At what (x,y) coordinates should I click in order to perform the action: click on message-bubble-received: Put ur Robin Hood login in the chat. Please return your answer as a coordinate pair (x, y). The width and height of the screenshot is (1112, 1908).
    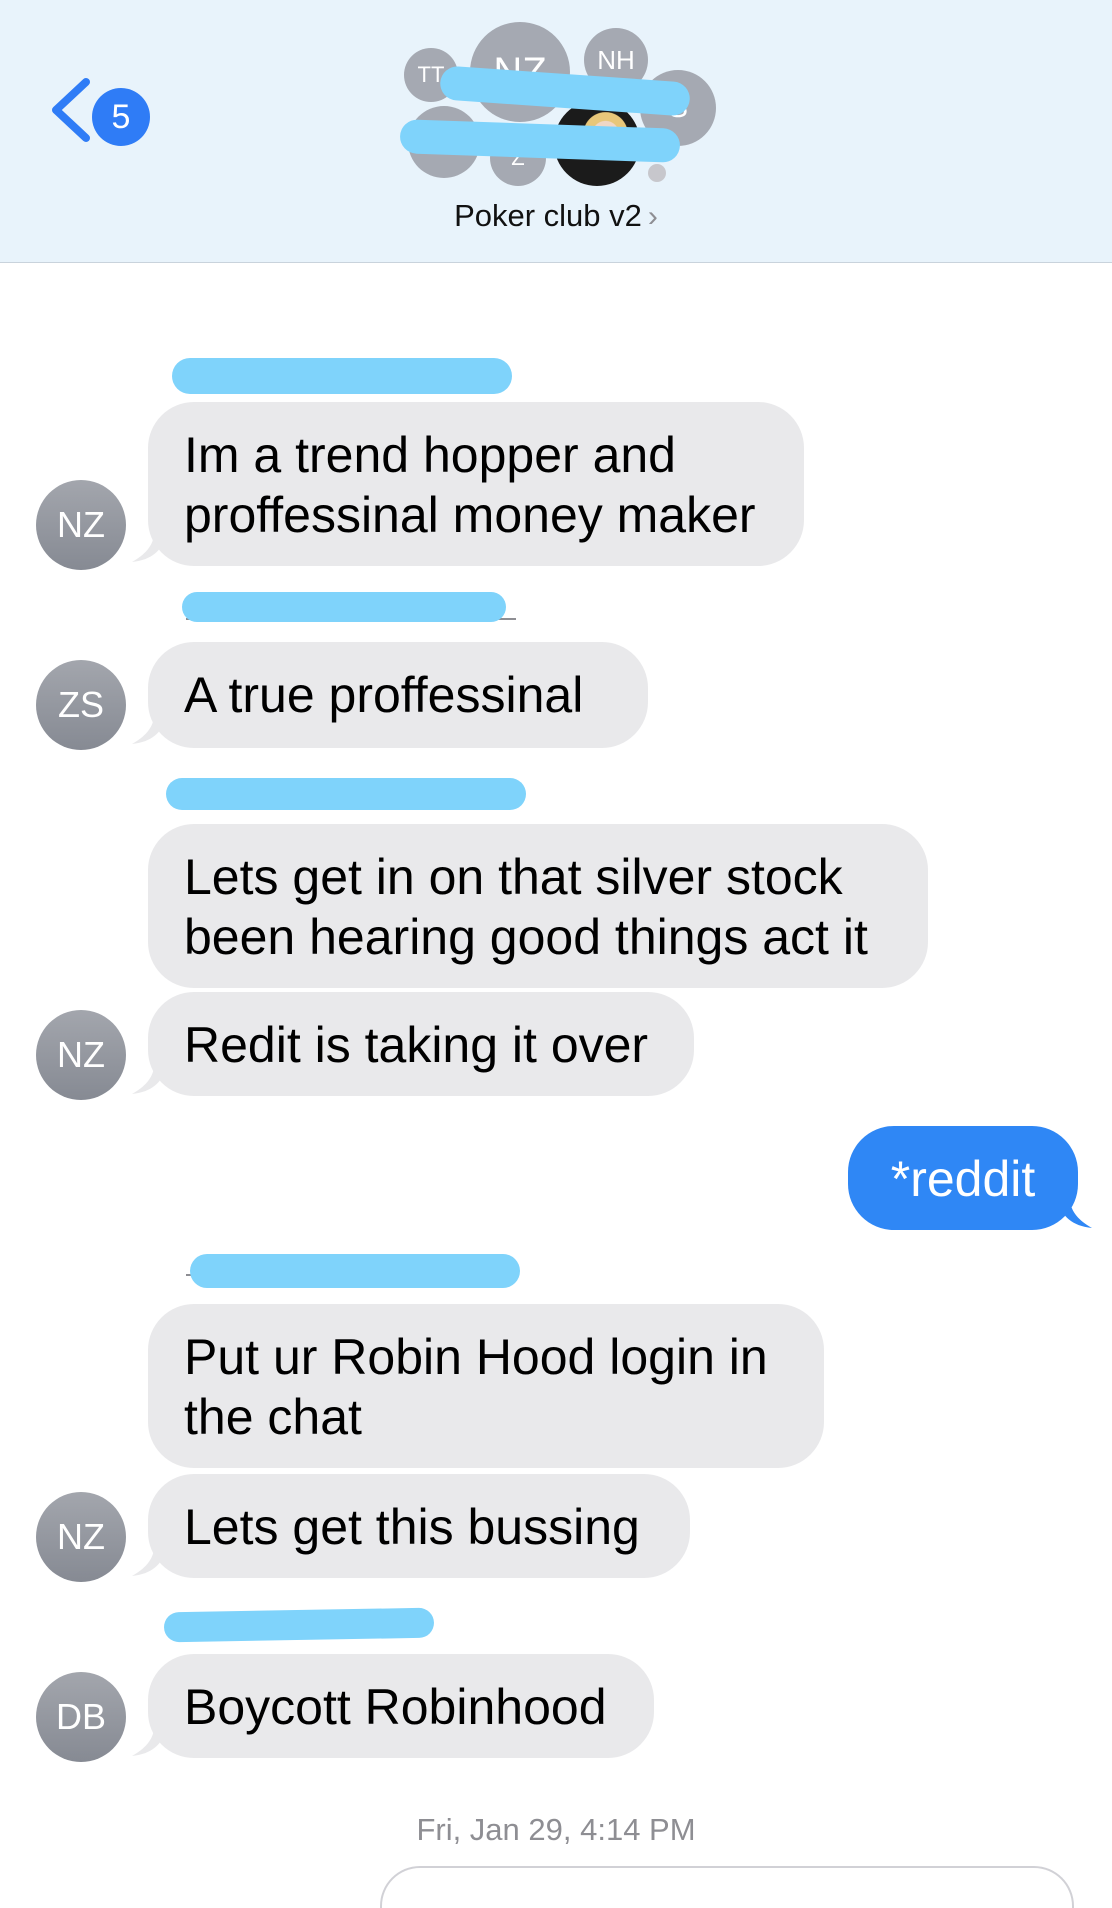
    Looking at the image, I should click on (486, 1386).